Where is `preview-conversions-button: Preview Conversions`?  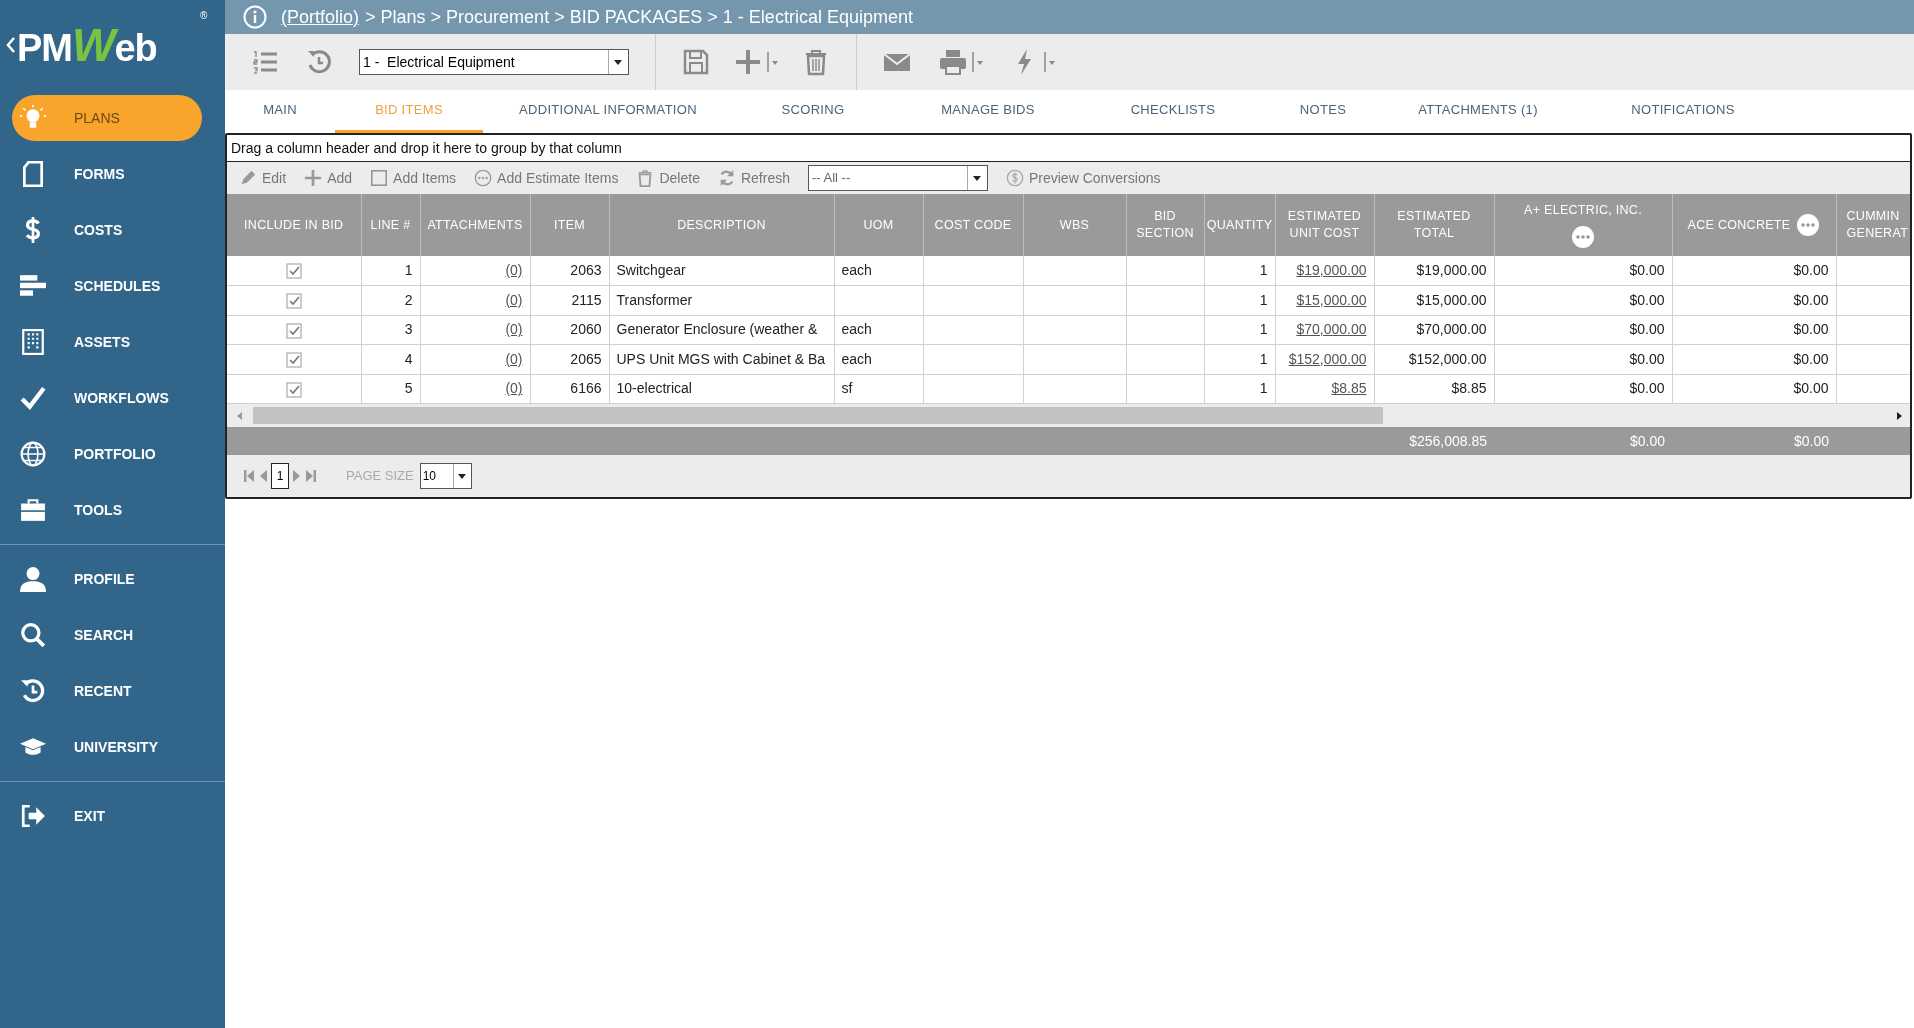
preview-conversions-button: Preview Conversions is located at coordinates (1083, 178).